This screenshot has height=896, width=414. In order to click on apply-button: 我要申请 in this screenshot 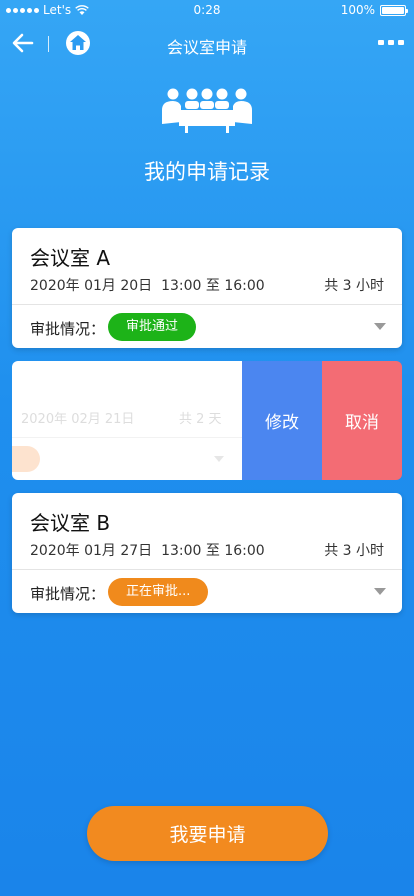, I will do `click(207, 833)`.